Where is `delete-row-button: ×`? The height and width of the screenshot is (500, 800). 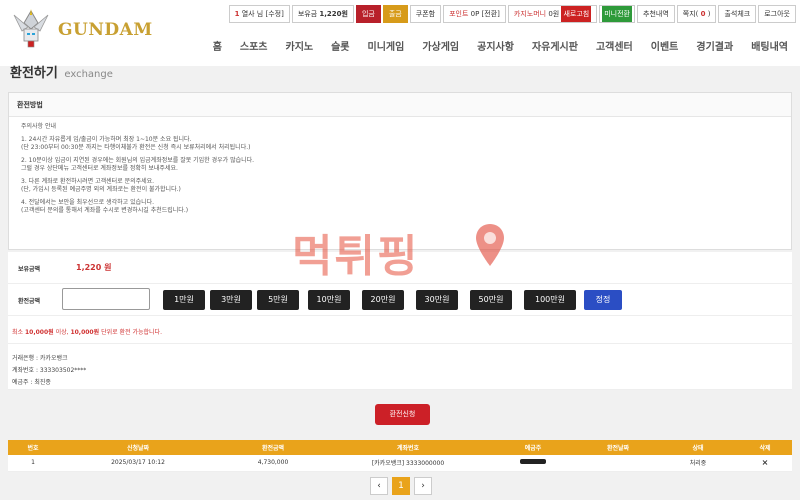 delete-row-button: × is located at coordinates (765, 463).